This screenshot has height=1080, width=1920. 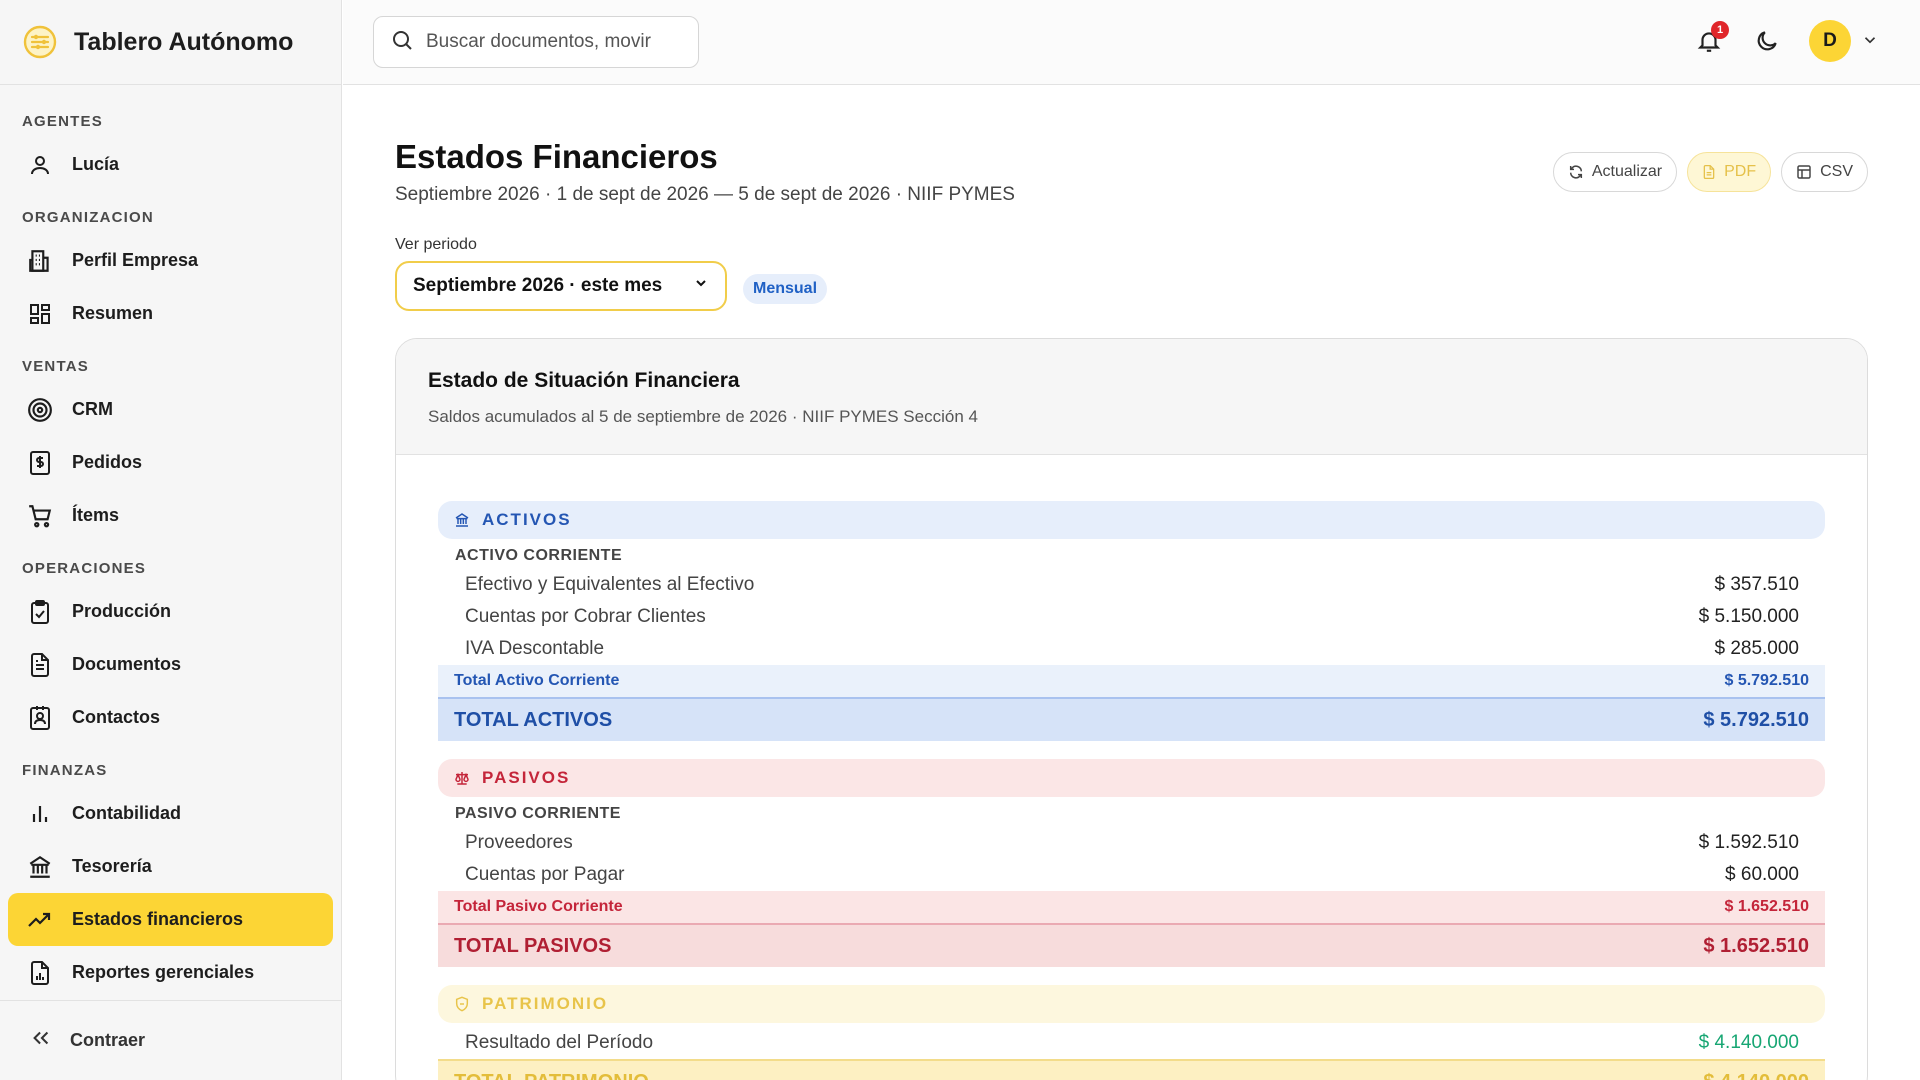 What do you see at coordinates (551, 1075) in the screenshot?
I see `total-label: TOTAL PATRIMONIO` at bounding box center [551, 1075].